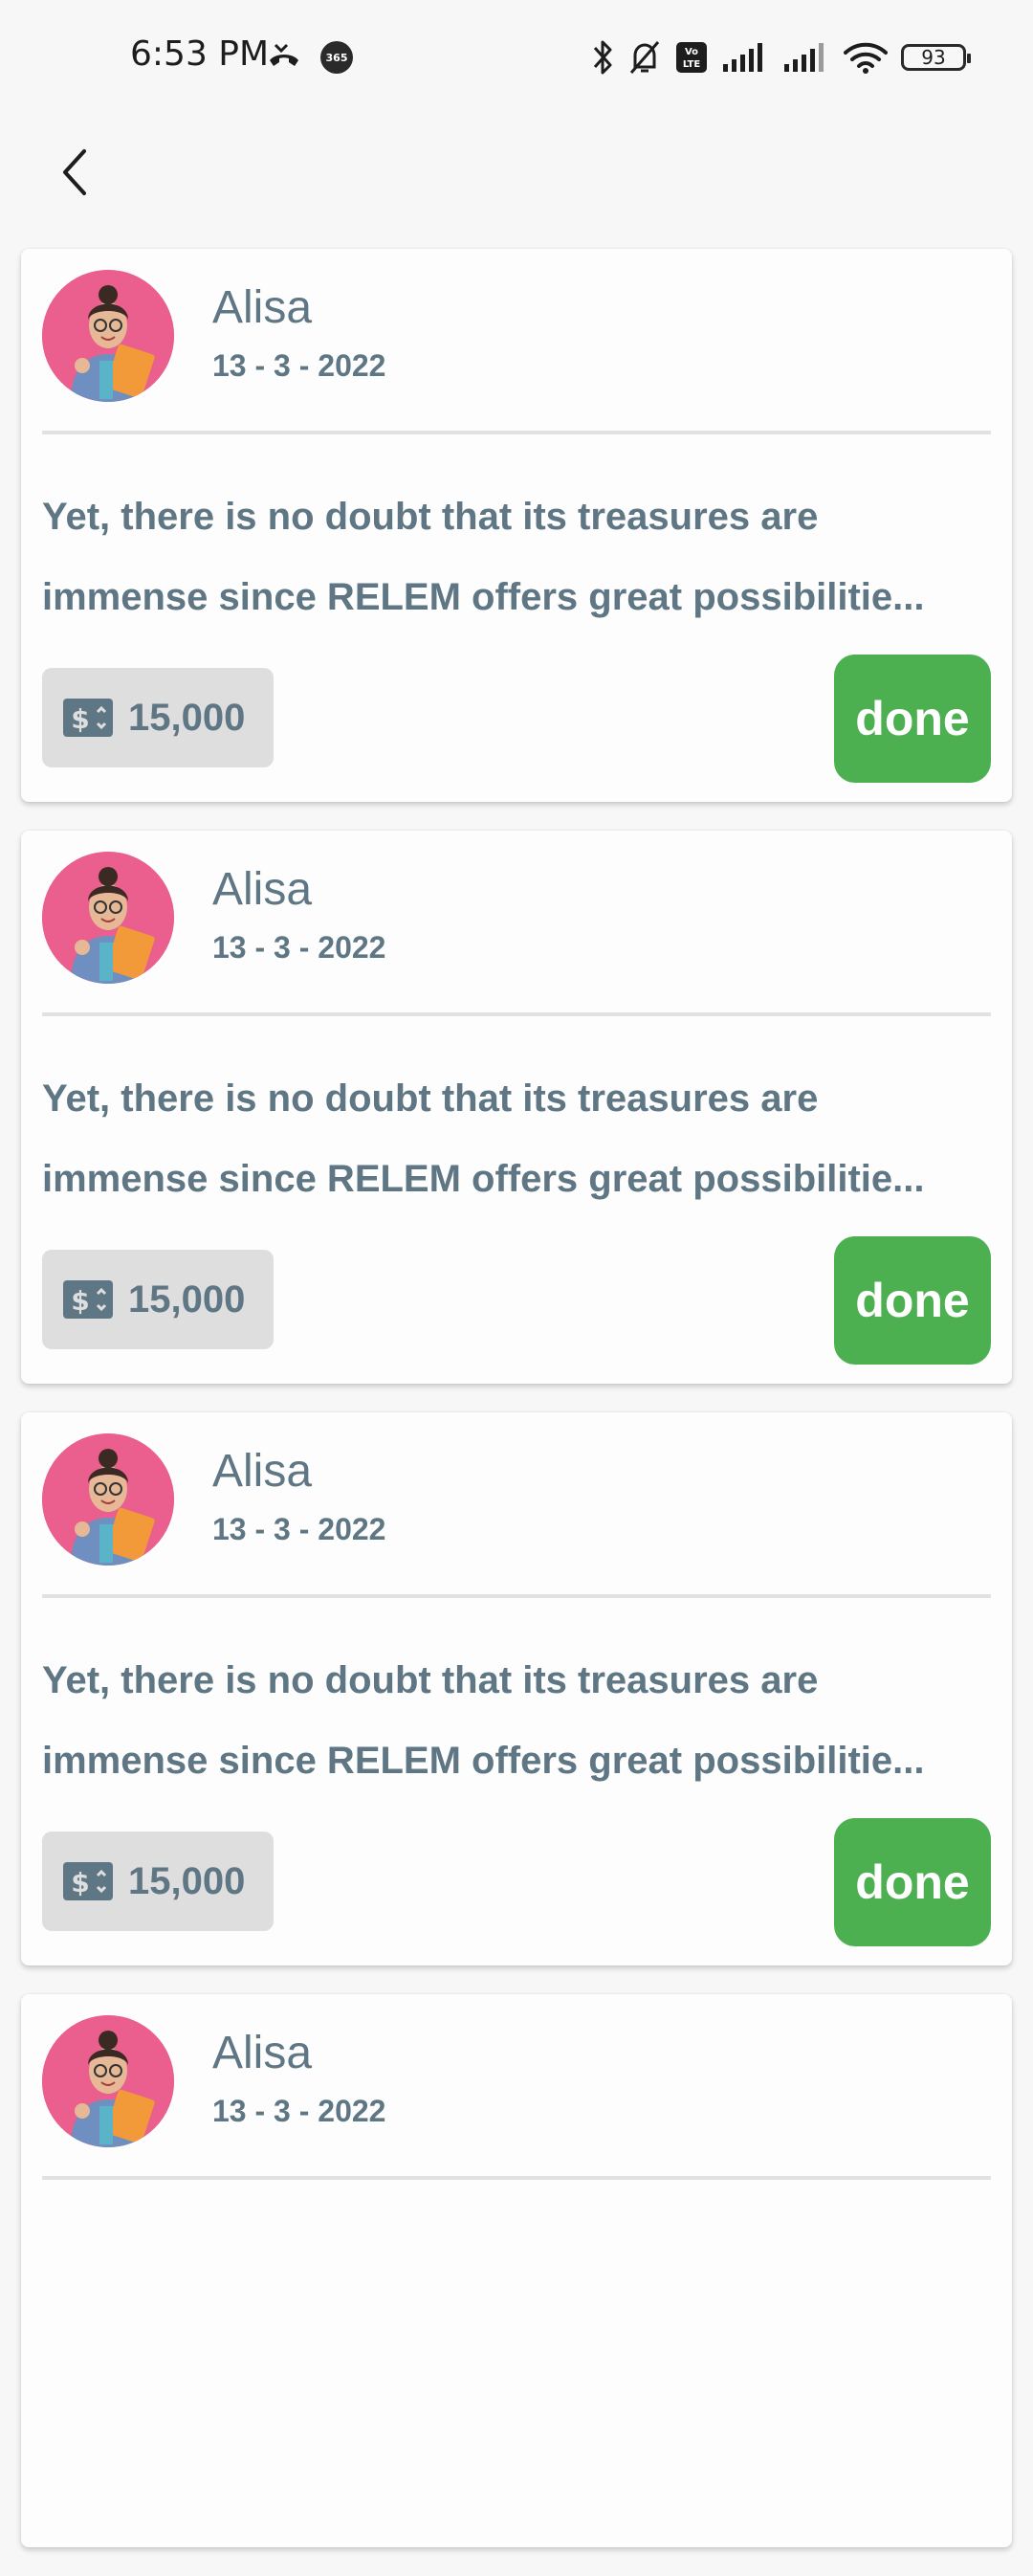 Image resolution: width=1033 pixels, height=2576 pixels. I want to click on battery-level: 93, so click(933, 57).